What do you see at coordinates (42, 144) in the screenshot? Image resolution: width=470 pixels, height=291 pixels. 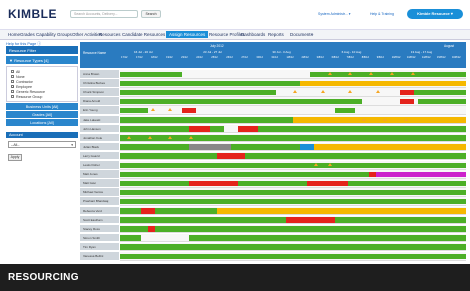 I see `account-select: --All-- ▾` at bounding box center [42, 144].